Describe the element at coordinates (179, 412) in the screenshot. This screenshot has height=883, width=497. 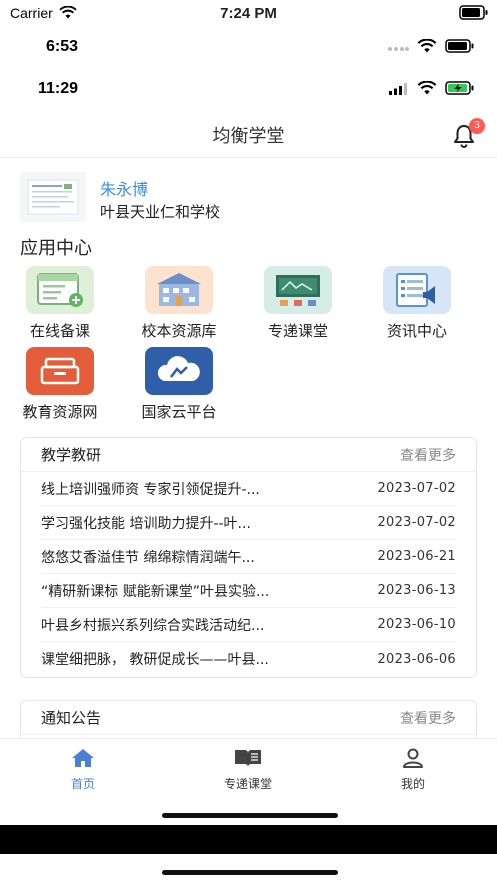
I see `app-label: 国家云平台` at that location.